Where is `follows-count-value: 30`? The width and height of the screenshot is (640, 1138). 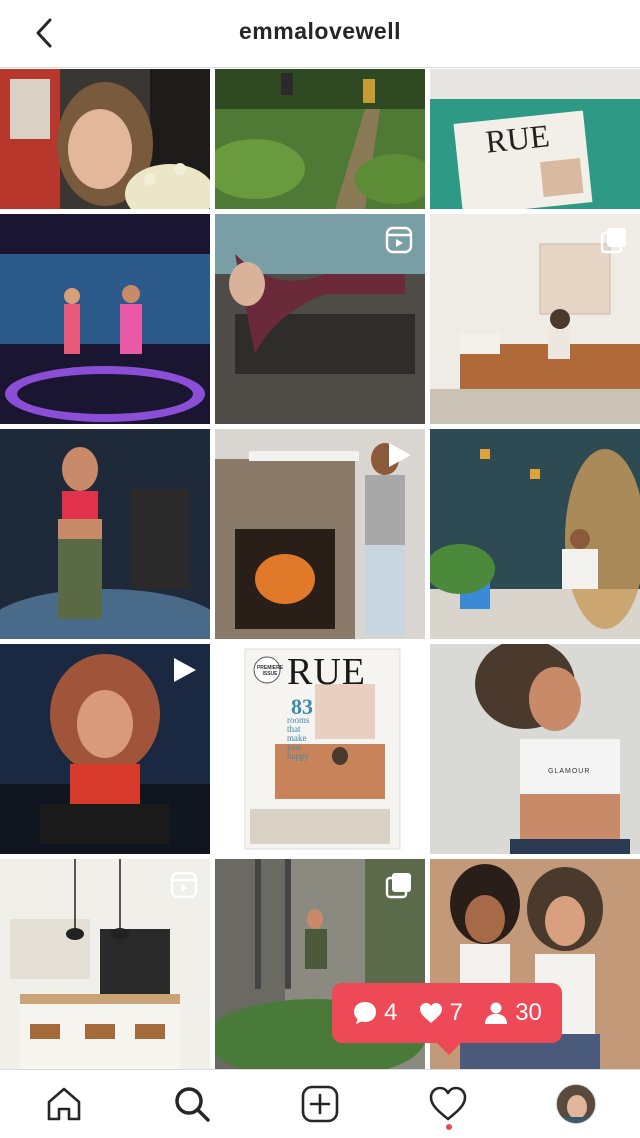 follows-count-value: 30 is located at coordinates (528, 1012).